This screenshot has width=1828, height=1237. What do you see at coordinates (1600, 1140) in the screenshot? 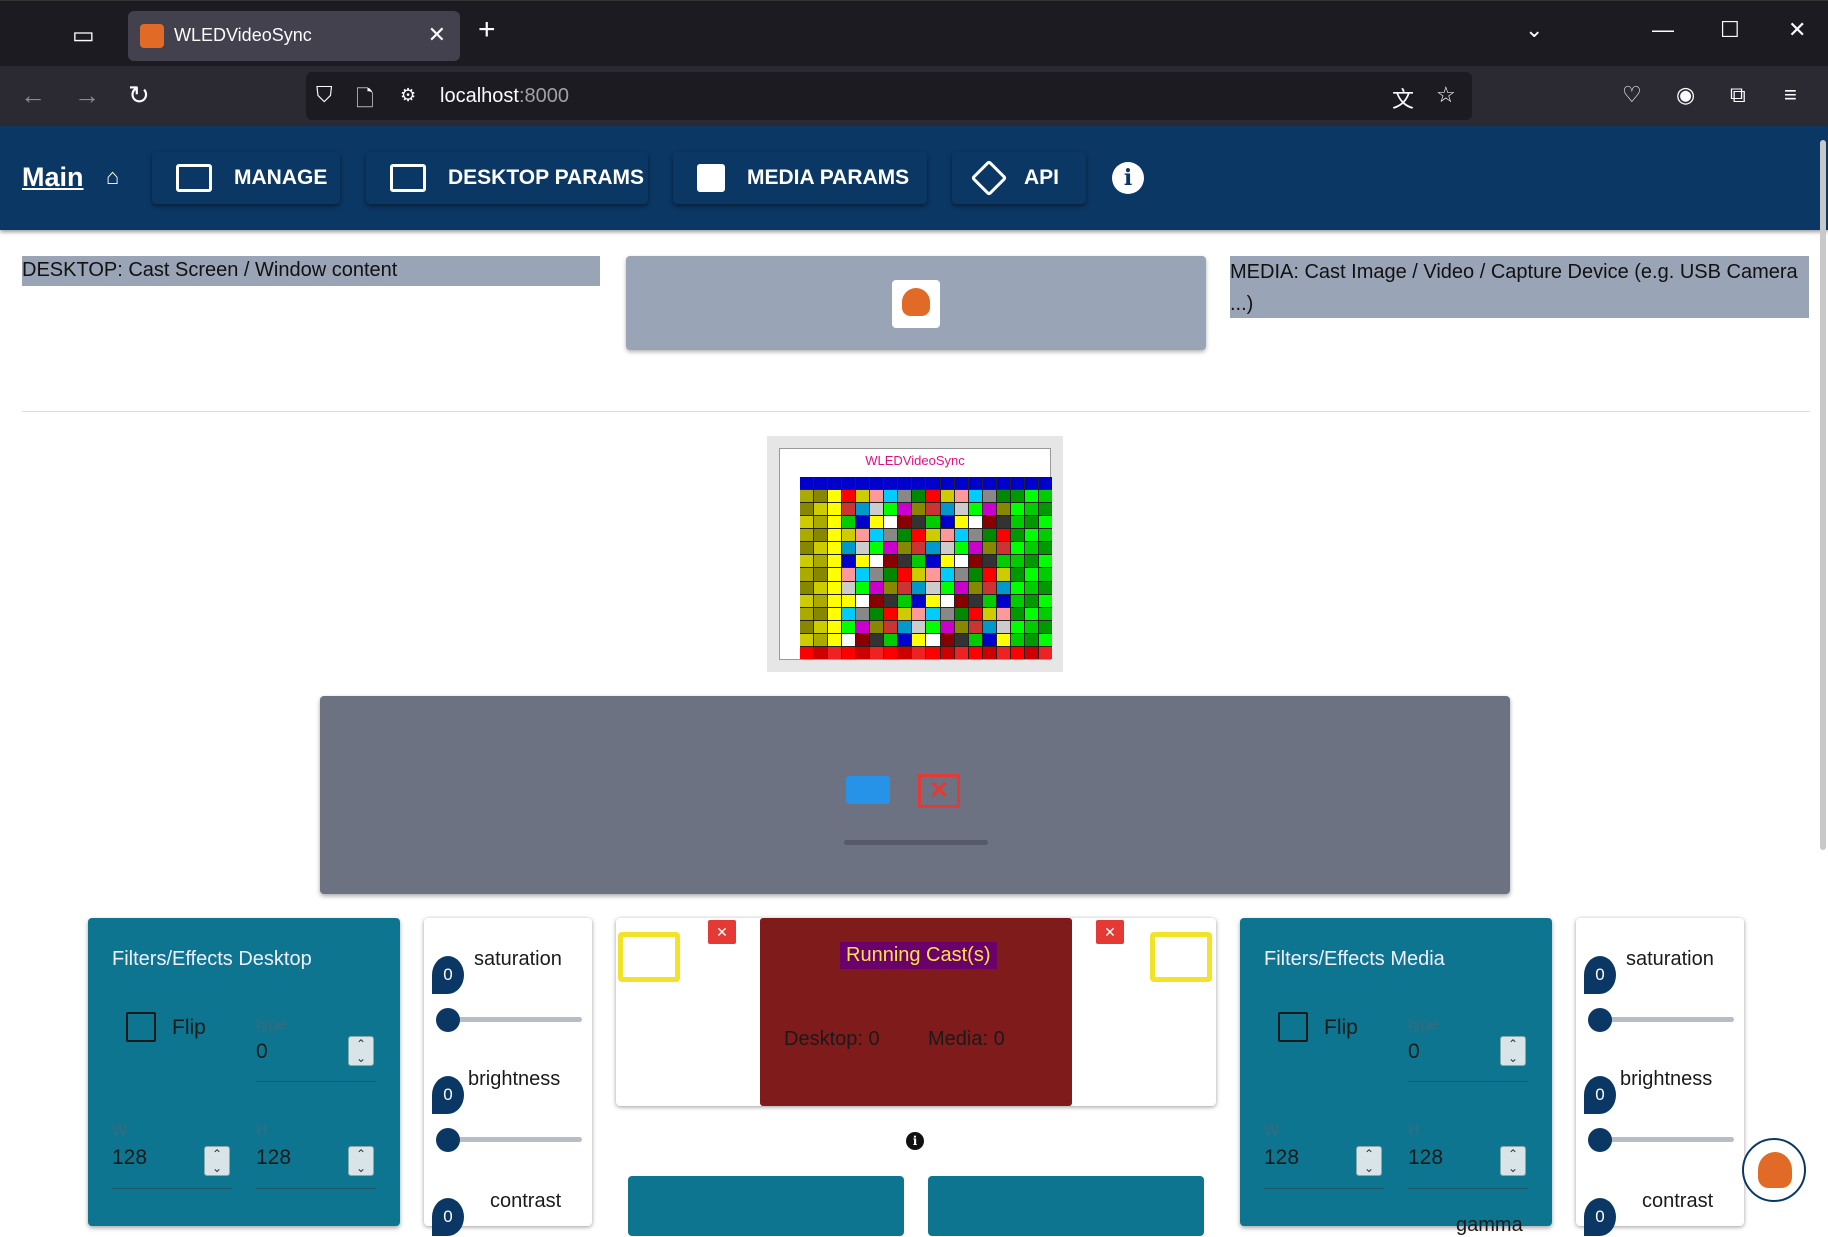
I see `brightness-media-thumb` at bounding box center [1600, 1140].